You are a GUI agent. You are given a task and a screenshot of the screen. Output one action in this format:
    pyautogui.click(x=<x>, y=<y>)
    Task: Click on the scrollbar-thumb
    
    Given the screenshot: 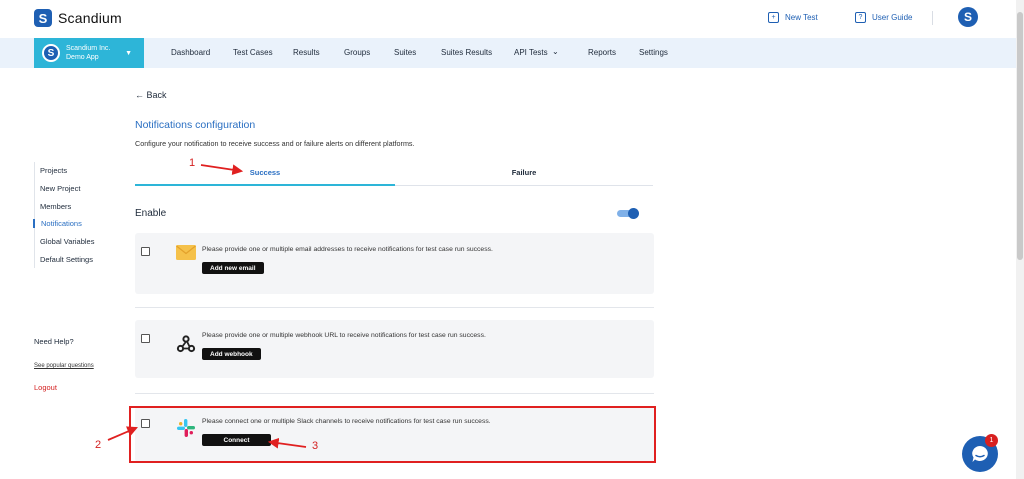 What is the action you would take?
    pyautogui.click(x=1020, y=136)
    